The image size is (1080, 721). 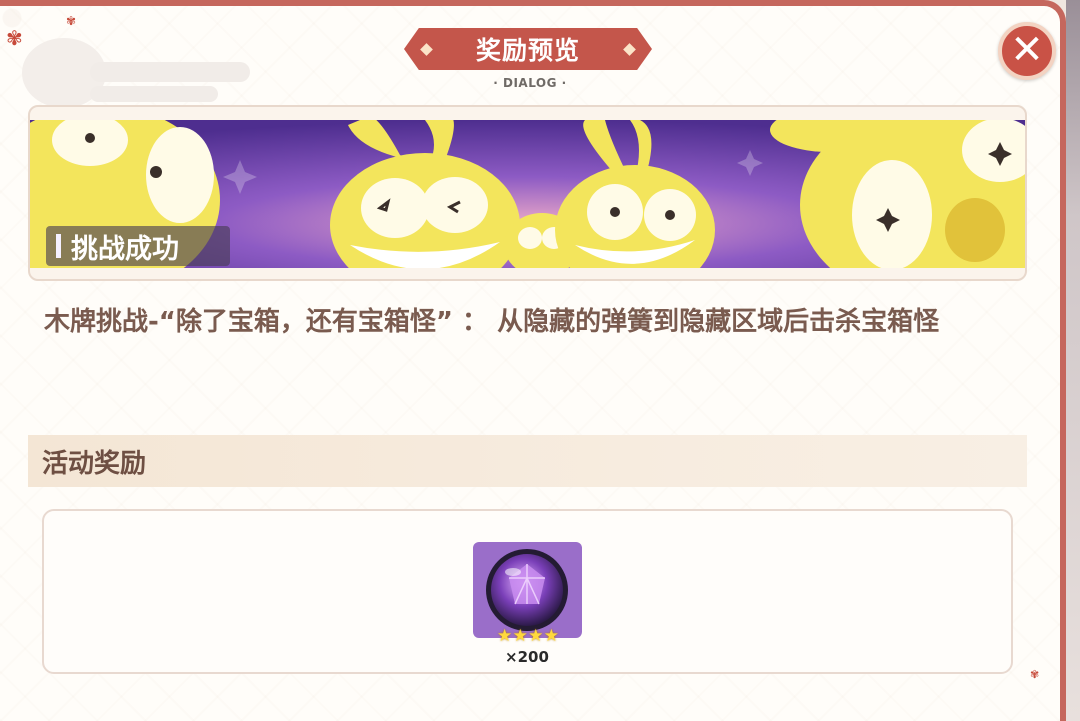 I want to click on challenge-status-label: 挑战成功, so click(x=125, y=249).